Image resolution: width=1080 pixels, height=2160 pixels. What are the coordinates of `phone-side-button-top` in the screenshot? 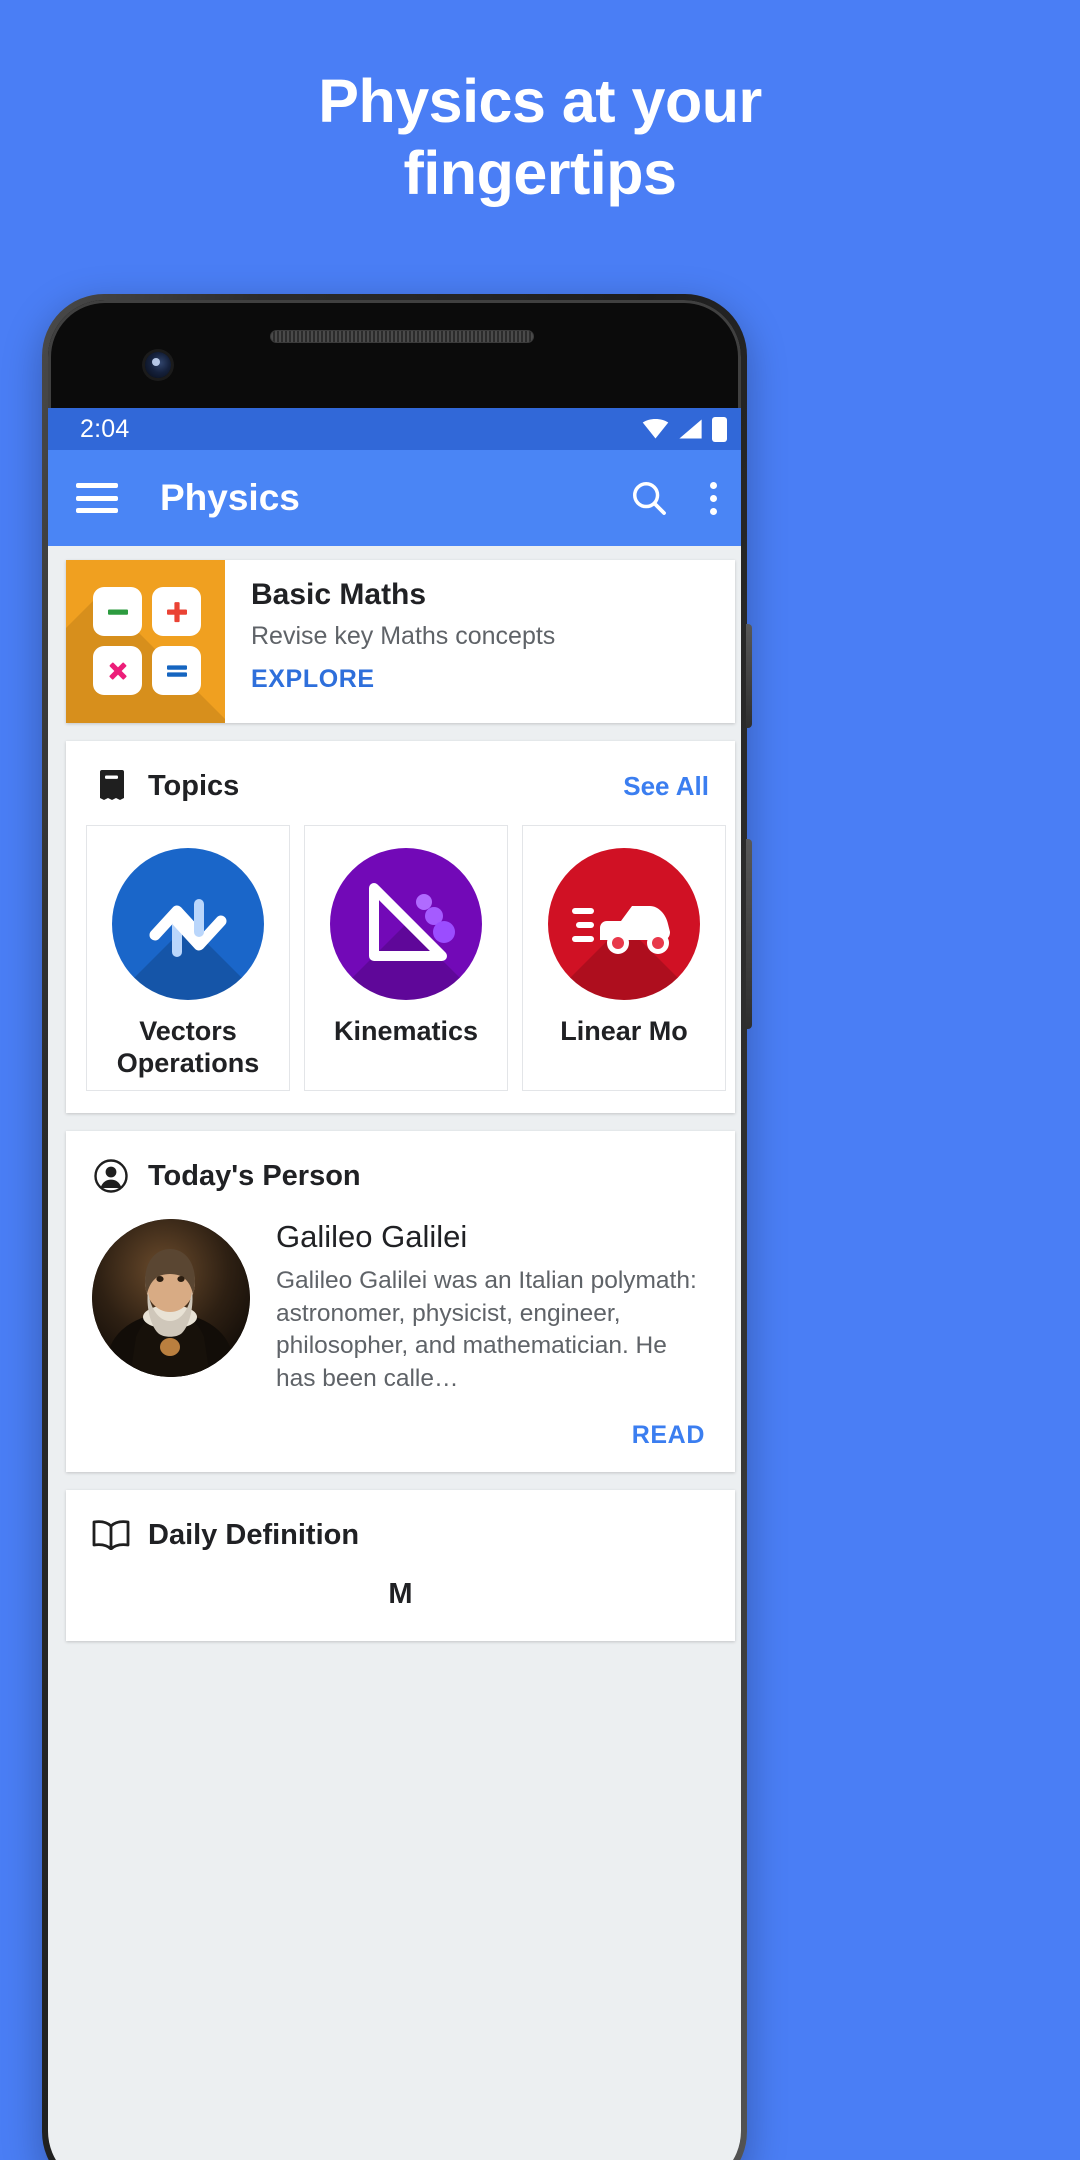 It's located at (749, 676).